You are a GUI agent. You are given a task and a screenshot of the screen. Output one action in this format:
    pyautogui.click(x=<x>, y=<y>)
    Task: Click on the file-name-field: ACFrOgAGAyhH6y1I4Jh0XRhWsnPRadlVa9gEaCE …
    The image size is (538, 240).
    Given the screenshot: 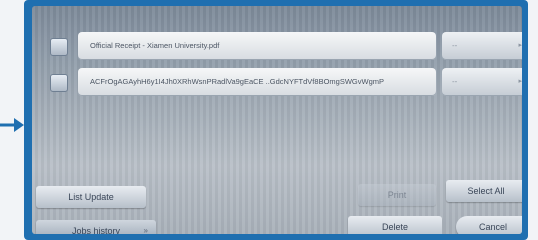 What is the action you would take?
    pyautogui.click(x=257, y=82)
    